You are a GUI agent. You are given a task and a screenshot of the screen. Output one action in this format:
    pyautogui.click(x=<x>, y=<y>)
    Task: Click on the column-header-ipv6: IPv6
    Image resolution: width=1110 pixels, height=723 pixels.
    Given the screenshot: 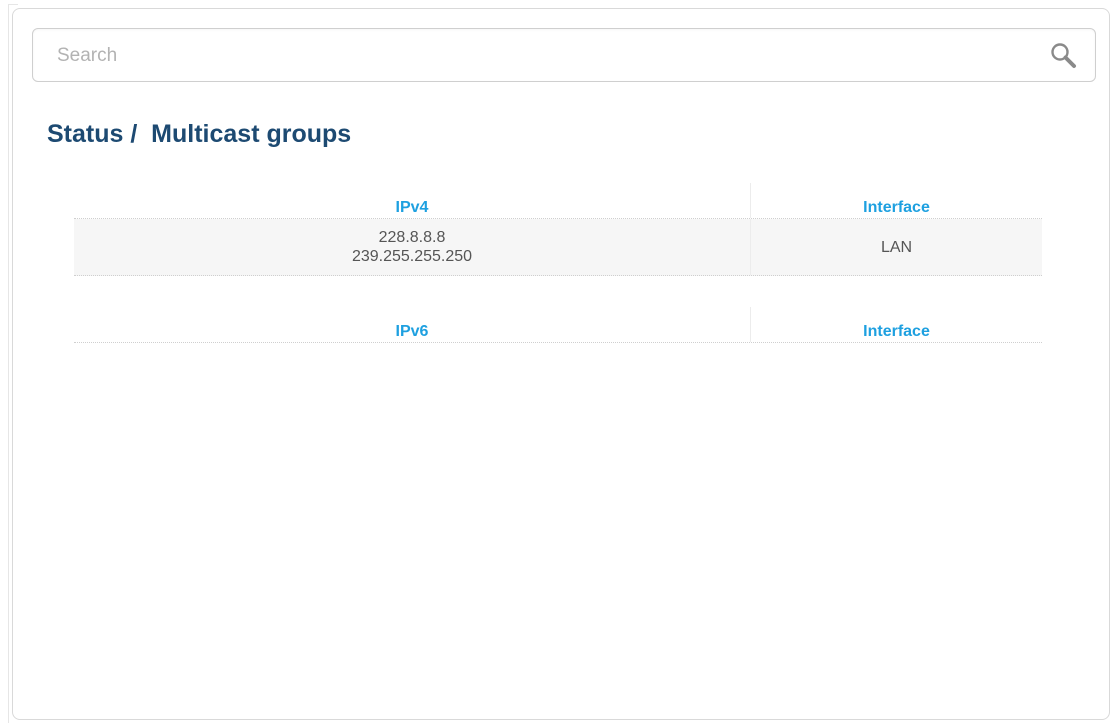 What is the action you would take?
    pyautogui.click(x=412, y=324)
    